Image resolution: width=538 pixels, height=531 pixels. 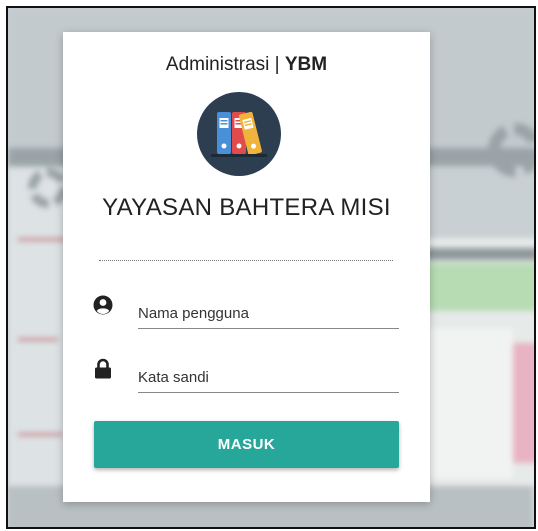 I want to click on login-button: MASUK, so click(x=246, y=444).